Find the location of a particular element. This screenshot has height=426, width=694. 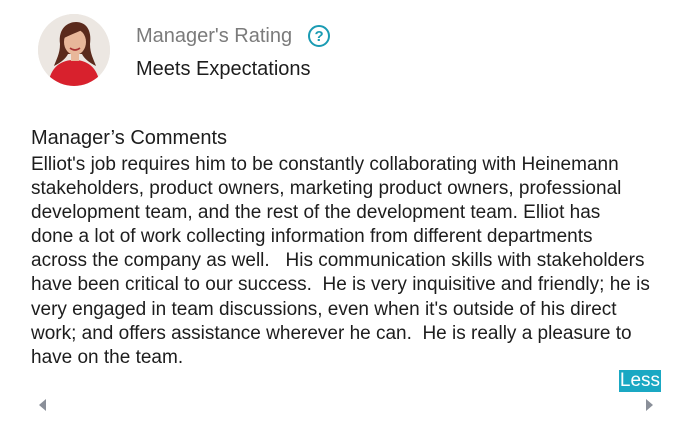

rating-block: Manager's Rating ? Meets Expectations is located at coordinates (233, 49).